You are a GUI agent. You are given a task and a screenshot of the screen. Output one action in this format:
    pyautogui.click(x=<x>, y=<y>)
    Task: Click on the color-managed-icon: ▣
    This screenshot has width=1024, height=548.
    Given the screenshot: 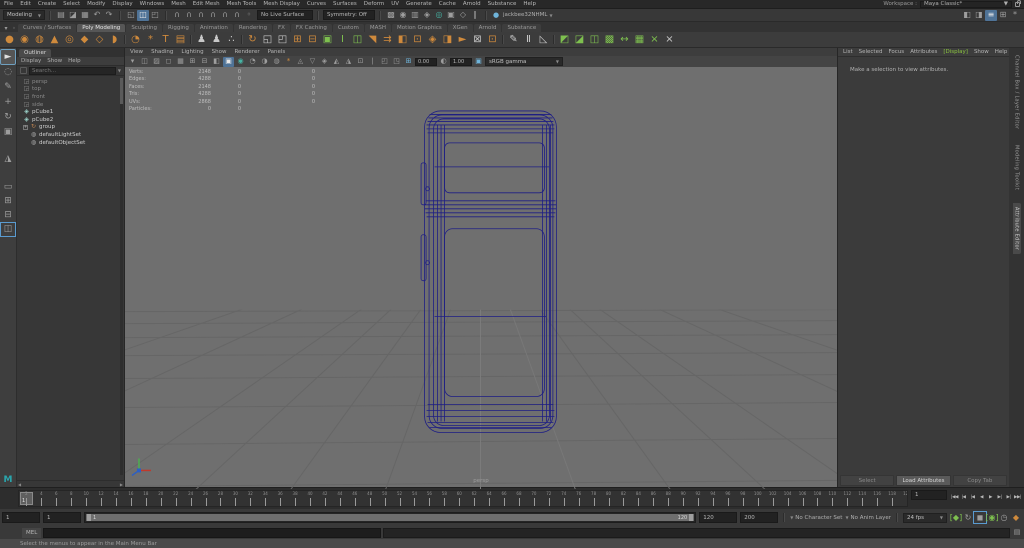 What is the action you would take?
    pyautogui.click(x=478, y=62)
    